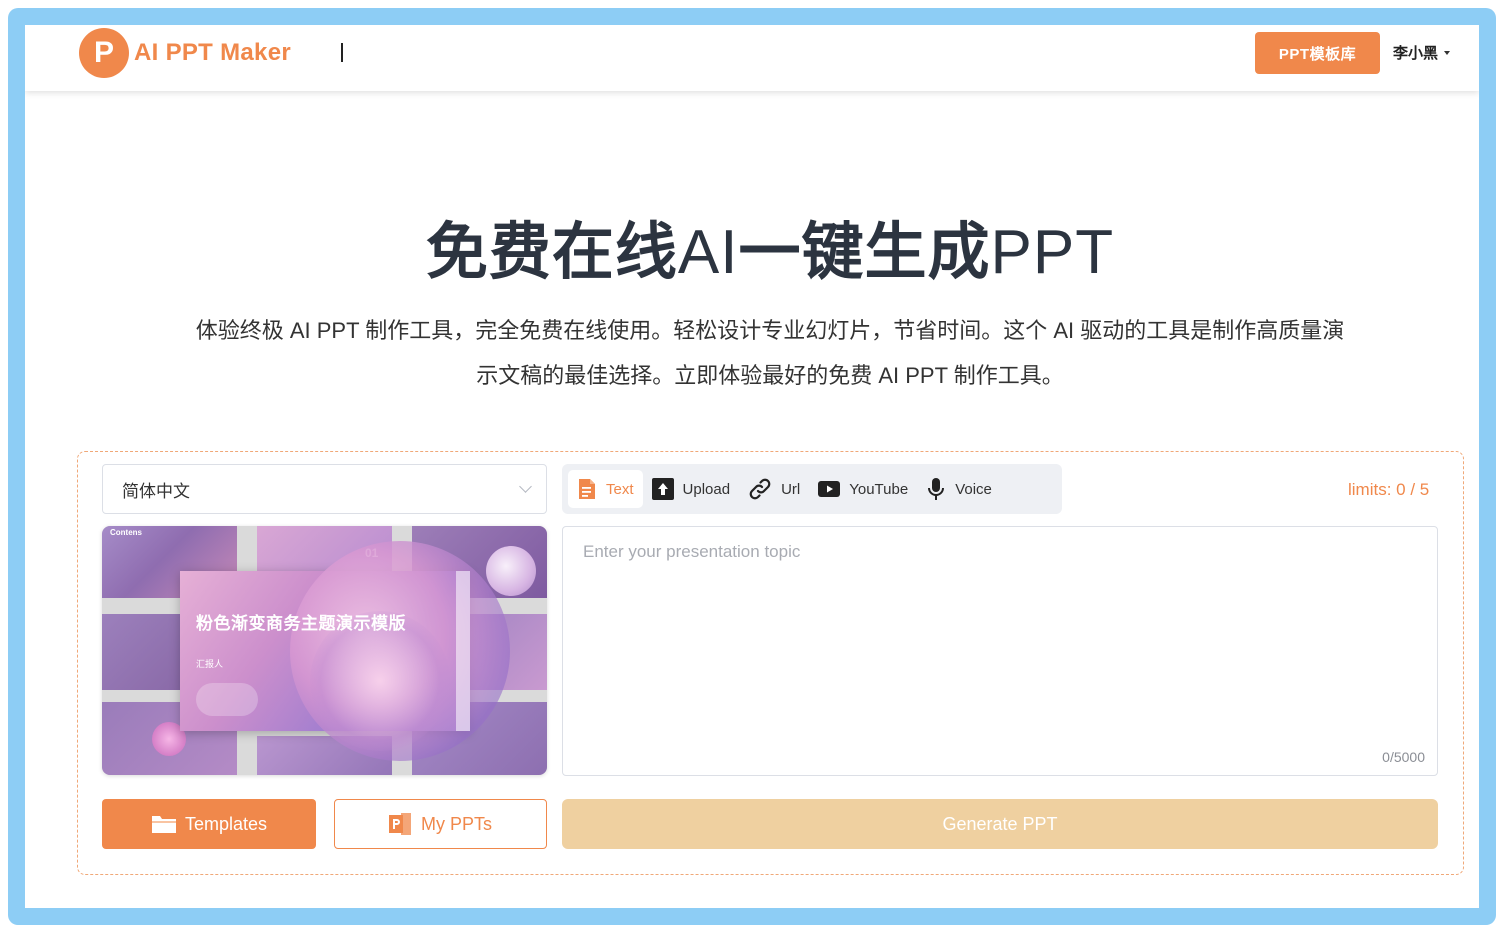 The image size is (1504, 933). I want to click on preview-main-slide: 粉色渐变商务主题演示模版 汇报人, so click(345, 651).